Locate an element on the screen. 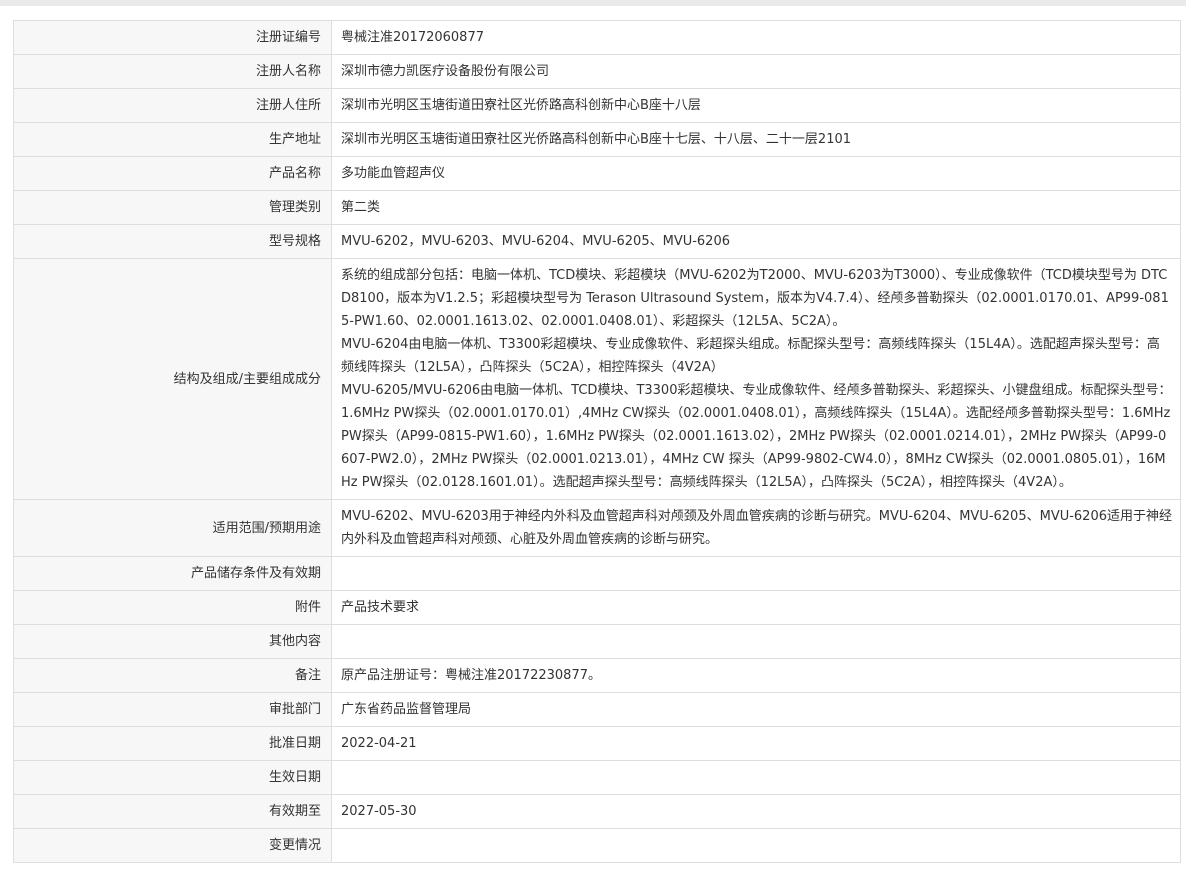 This screenshot has height=869, width=1186. field-label-attachment: 附件 is located at coordinates (172, 607).